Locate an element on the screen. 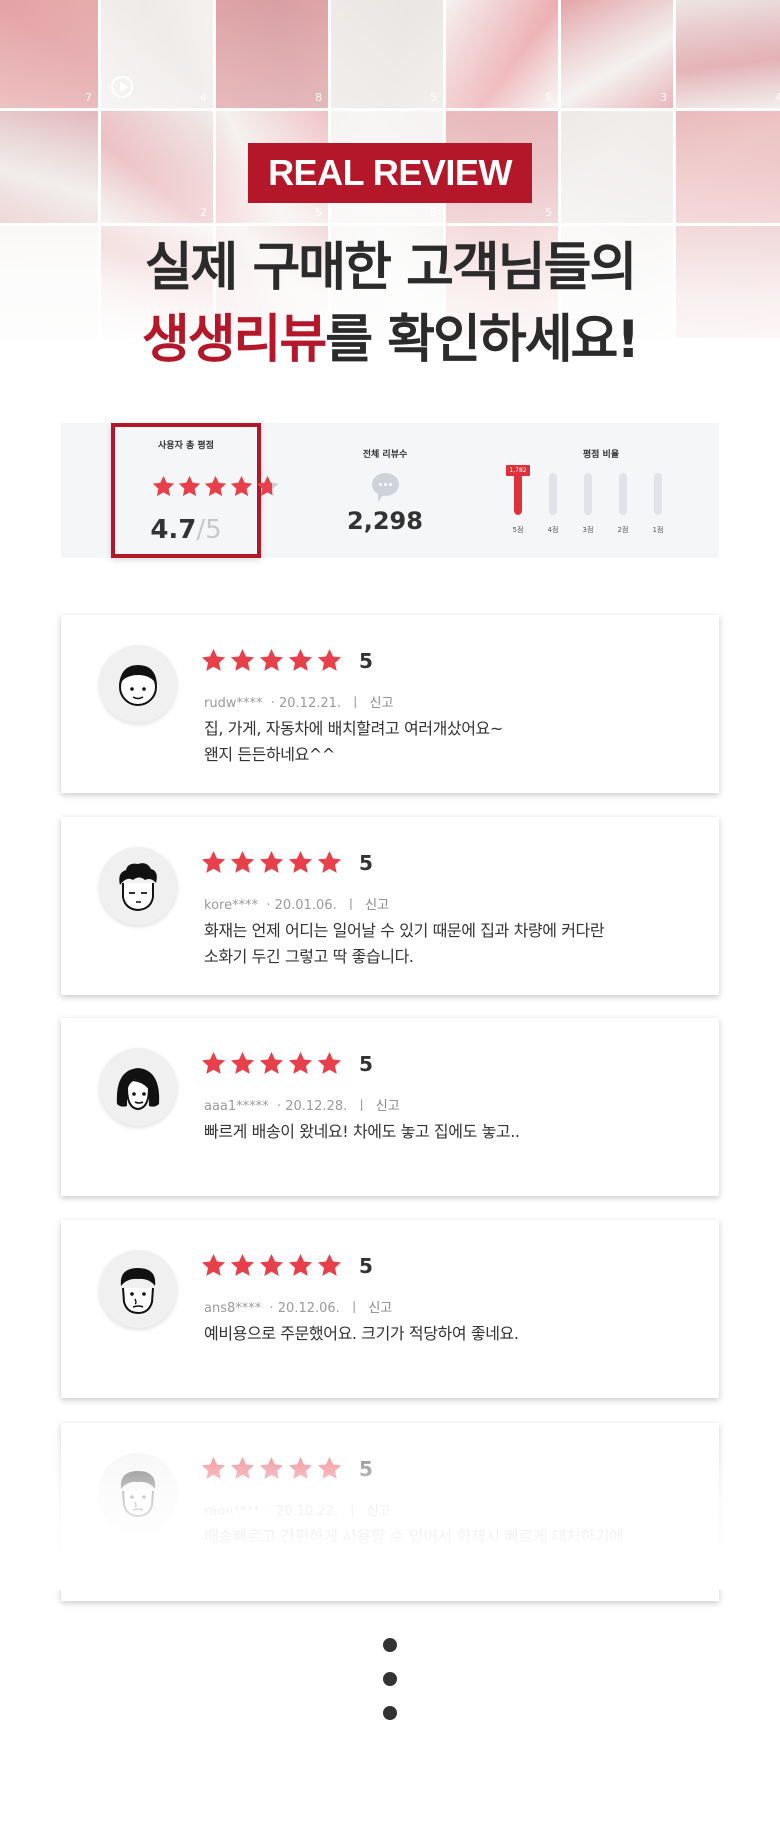 Image resolution: width=780 pixels, height=1823 pixels. rating-ratio-label: 평점 비율 is located at coordinates (601, 455).